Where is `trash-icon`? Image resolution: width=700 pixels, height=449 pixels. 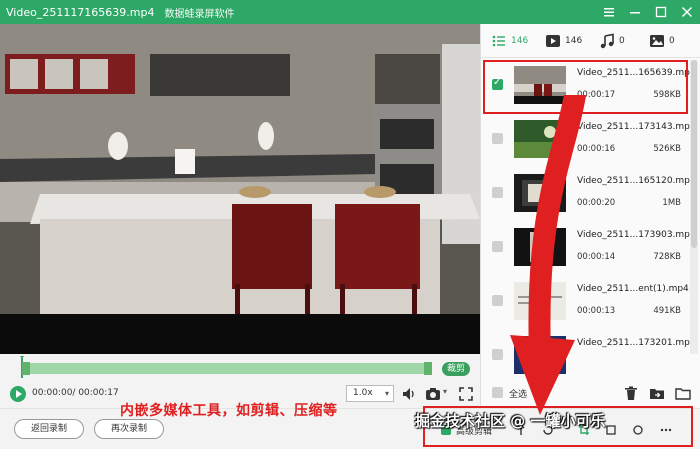
trash-icon is located at coordinates (631, 393).